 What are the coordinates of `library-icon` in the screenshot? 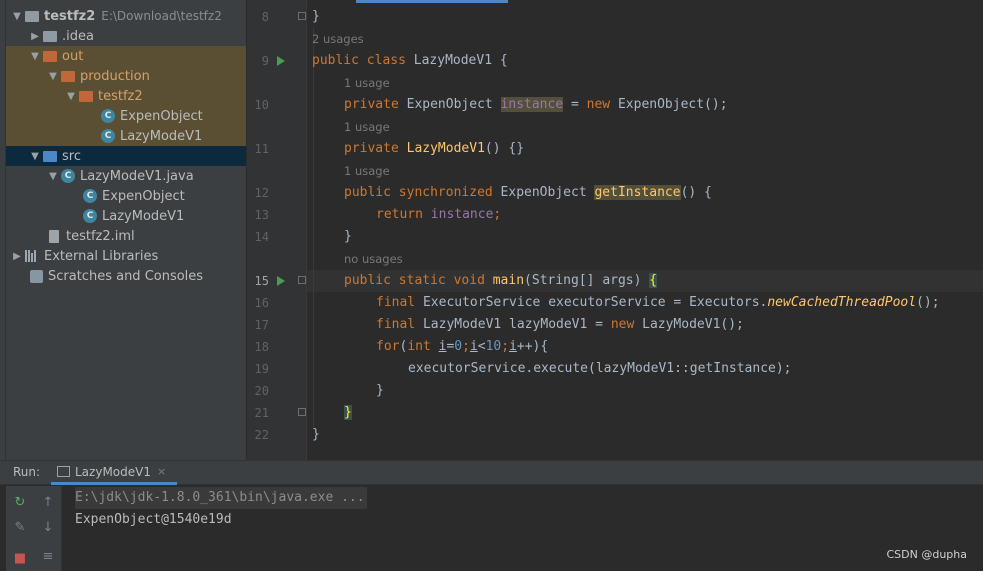 It's located at (32, 256).